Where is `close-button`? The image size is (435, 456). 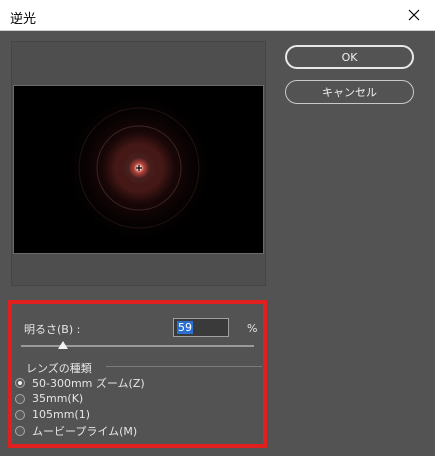
close-button is located at coordinates (414, 15).